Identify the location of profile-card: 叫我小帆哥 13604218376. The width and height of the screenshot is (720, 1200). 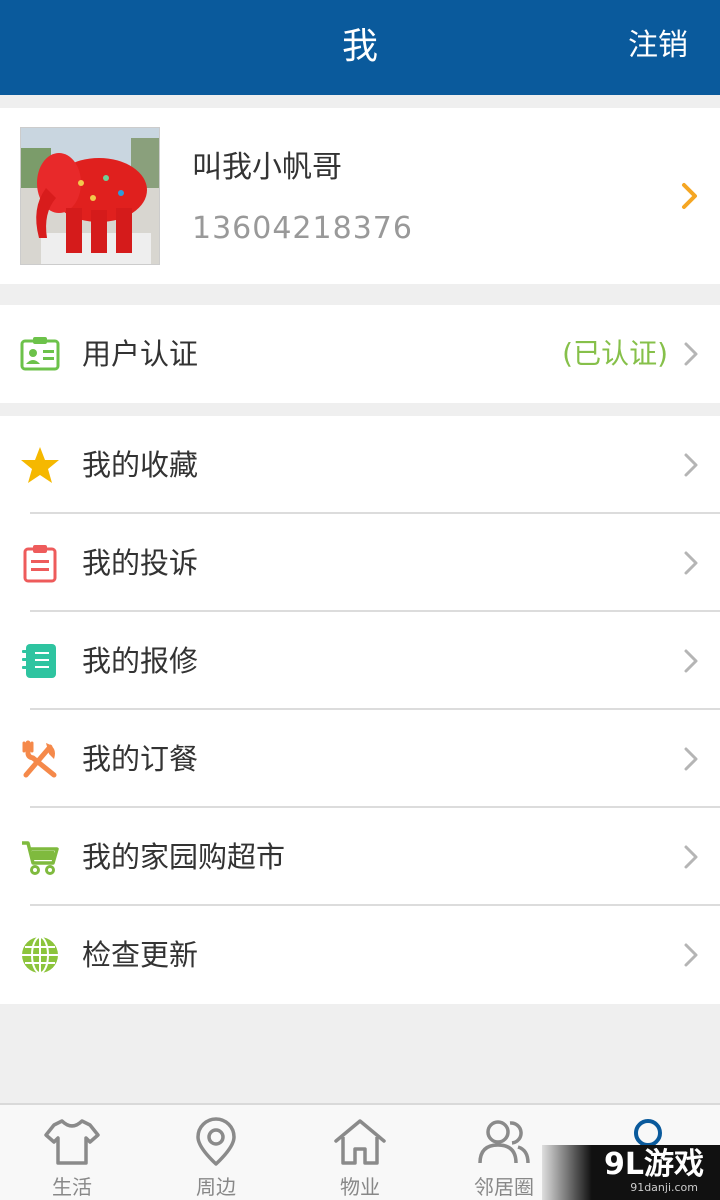
(360, 196).